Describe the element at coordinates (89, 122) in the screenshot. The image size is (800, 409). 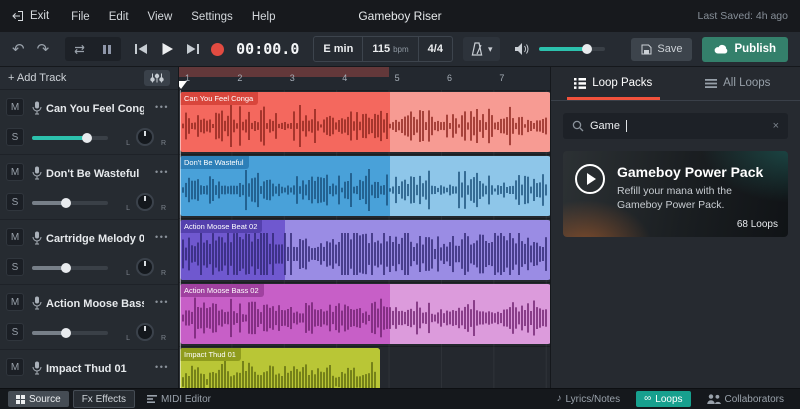
I see `track-row-can-you-feel-conga: M S Can You Feel Conga ••• L R` at that location.